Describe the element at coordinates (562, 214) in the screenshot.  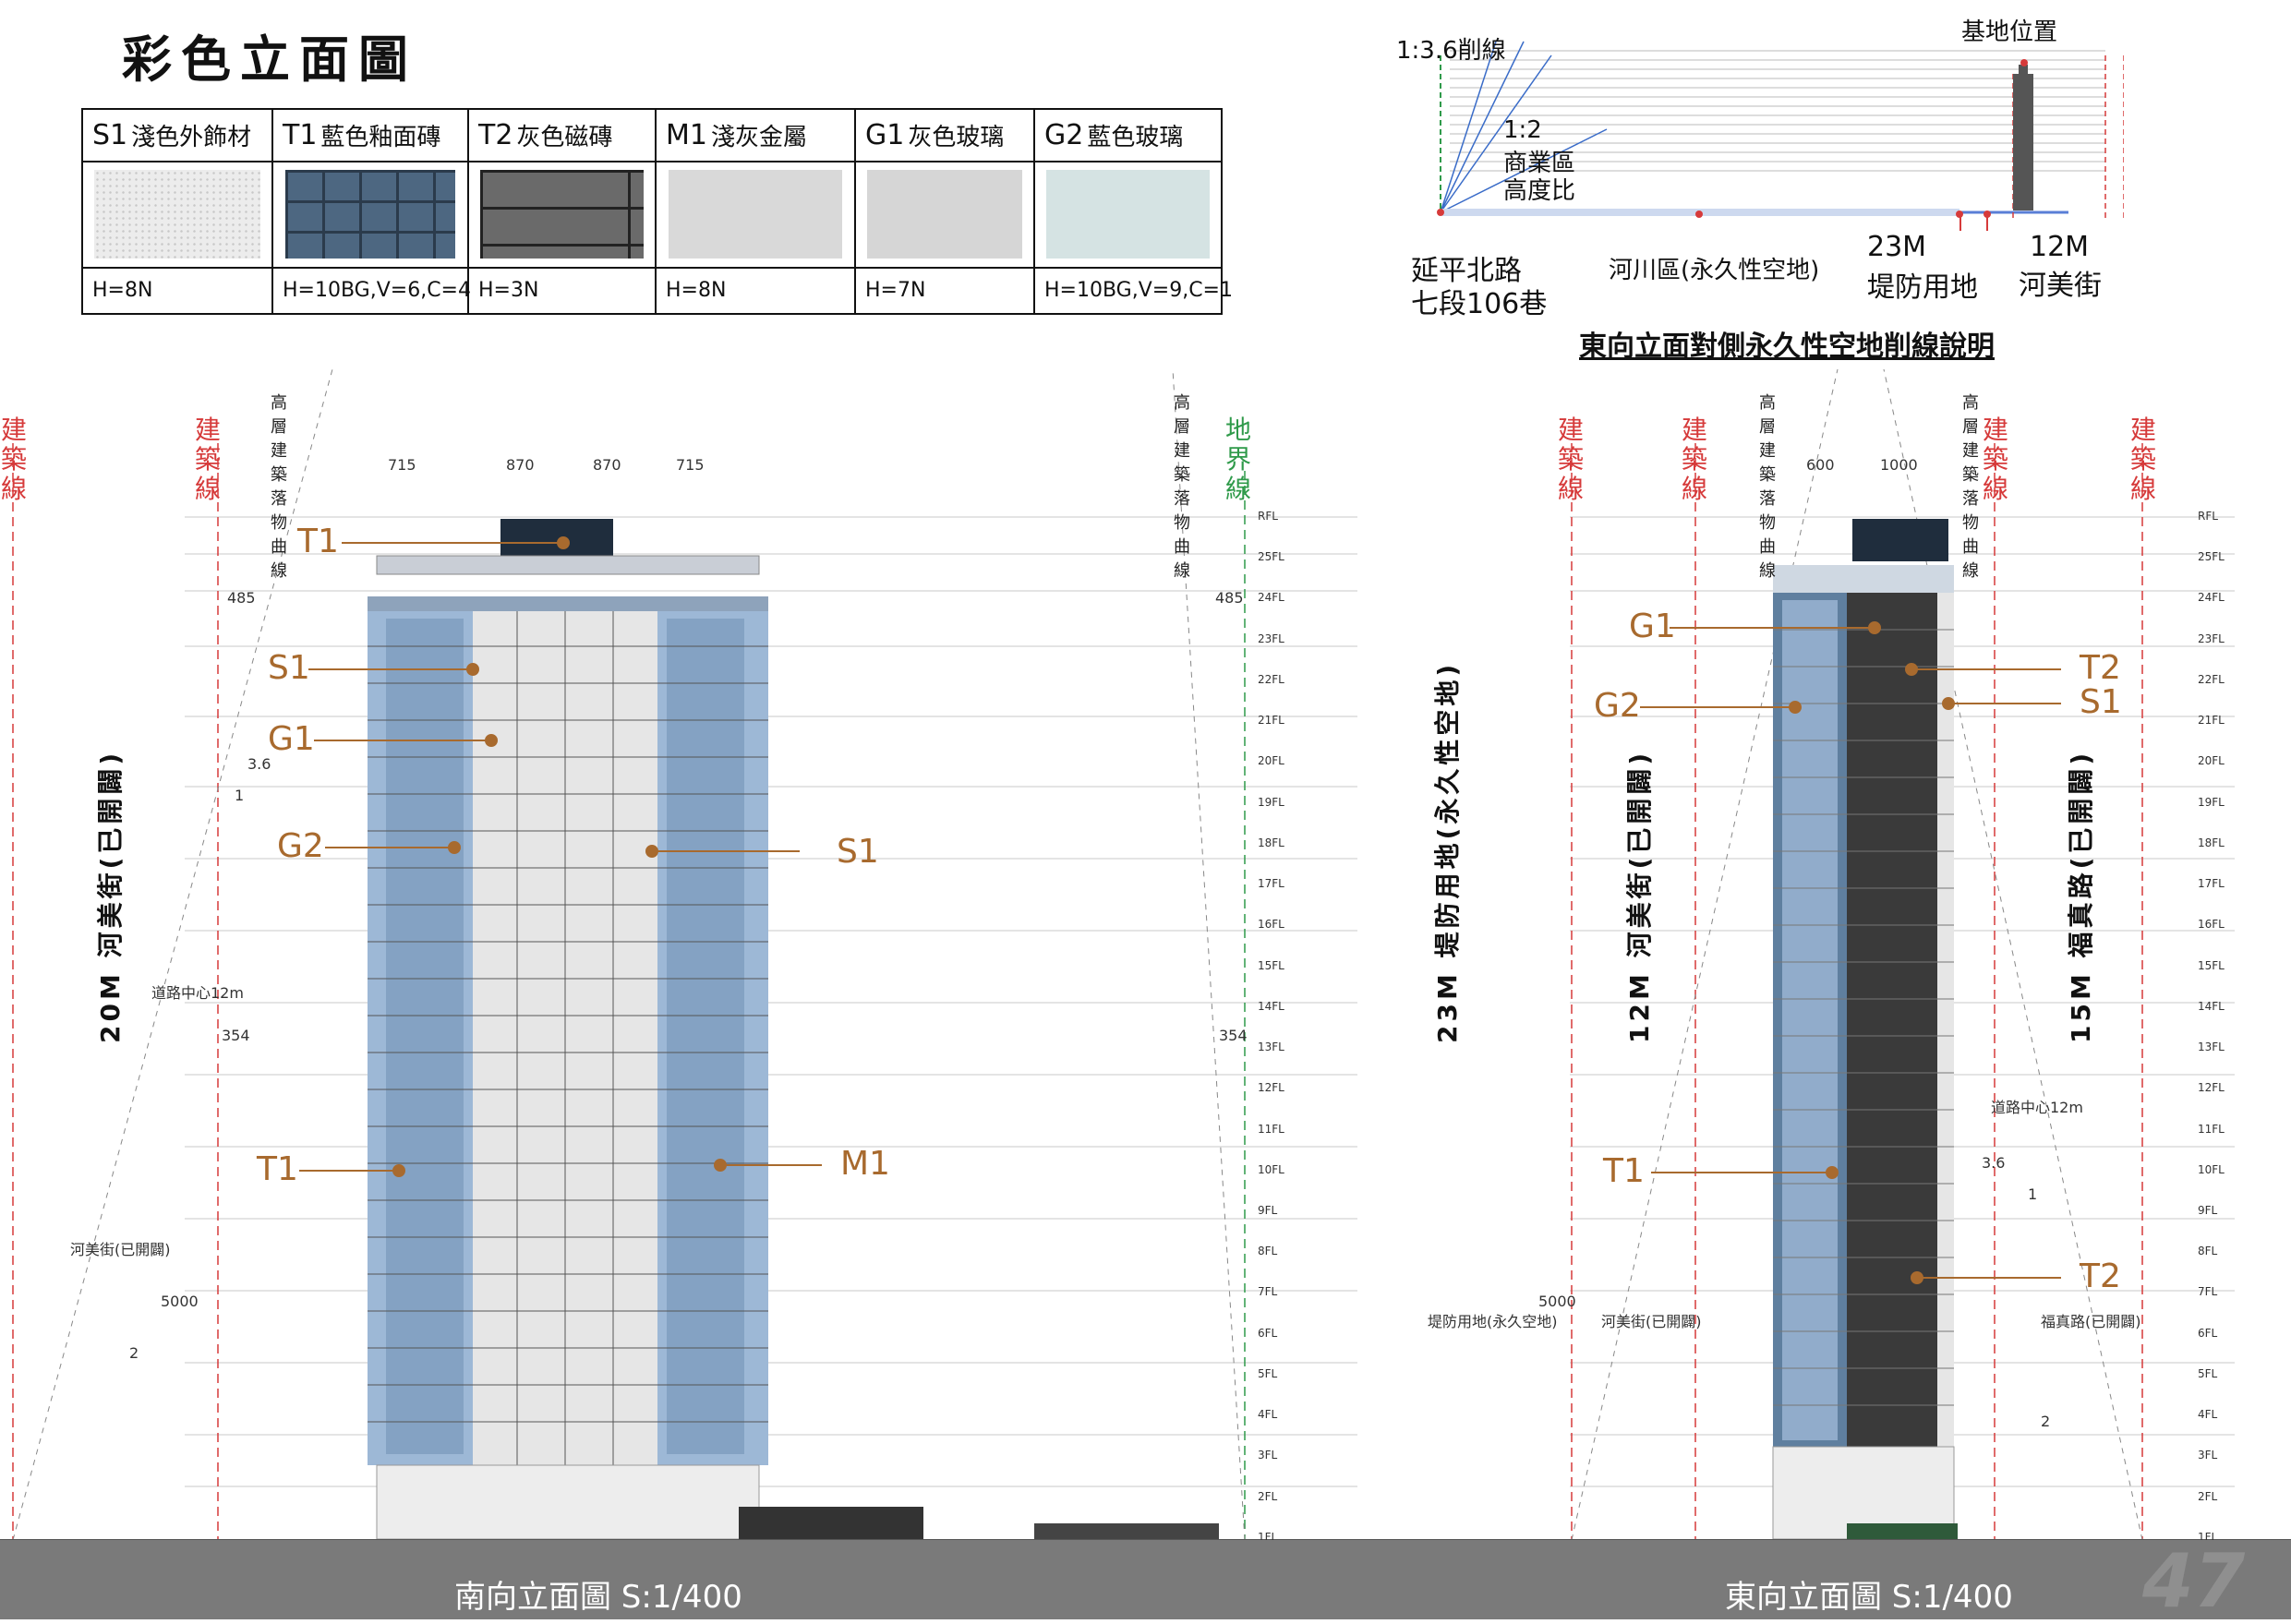
I see `swatch-grey-tile` at that location.